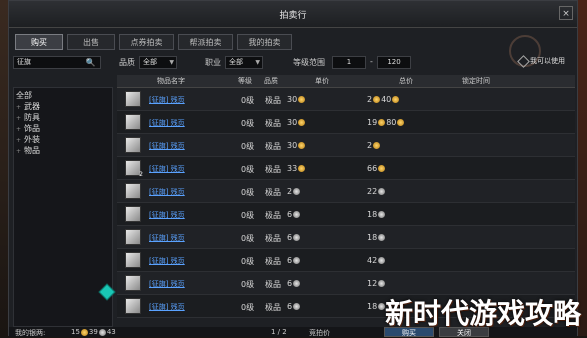 The image size is (587, 338). What do you see at coordinates (476, 81) in the screenshot?
I see `header-lock-time: 锁定时间` at bounding box center [476, 81].